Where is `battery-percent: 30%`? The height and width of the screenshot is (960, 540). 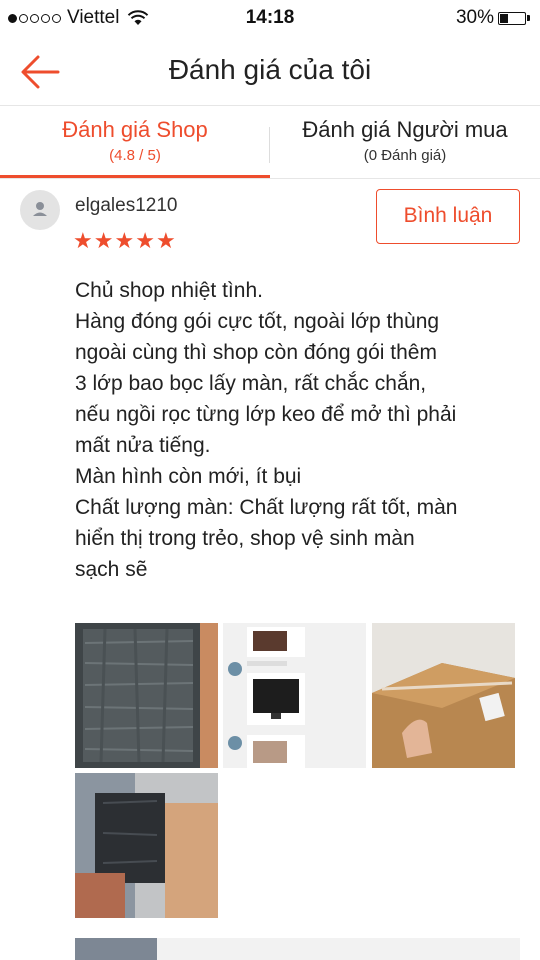
battery-percent: 30% is located at coordinates (474, 17).